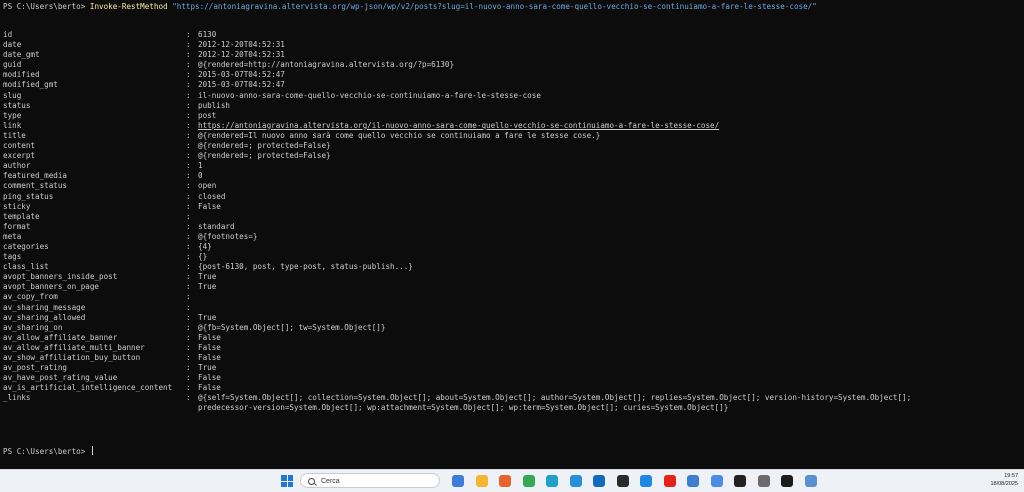  Describe the element at coordinates (458, 481) in the screenshot. I see `widgets-icon` at that location.